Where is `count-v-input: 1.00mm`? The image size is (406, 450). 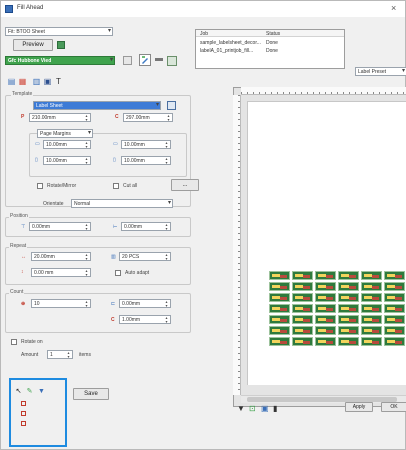 count-v-input: 1.00mm is located at coordinates (145, 319).